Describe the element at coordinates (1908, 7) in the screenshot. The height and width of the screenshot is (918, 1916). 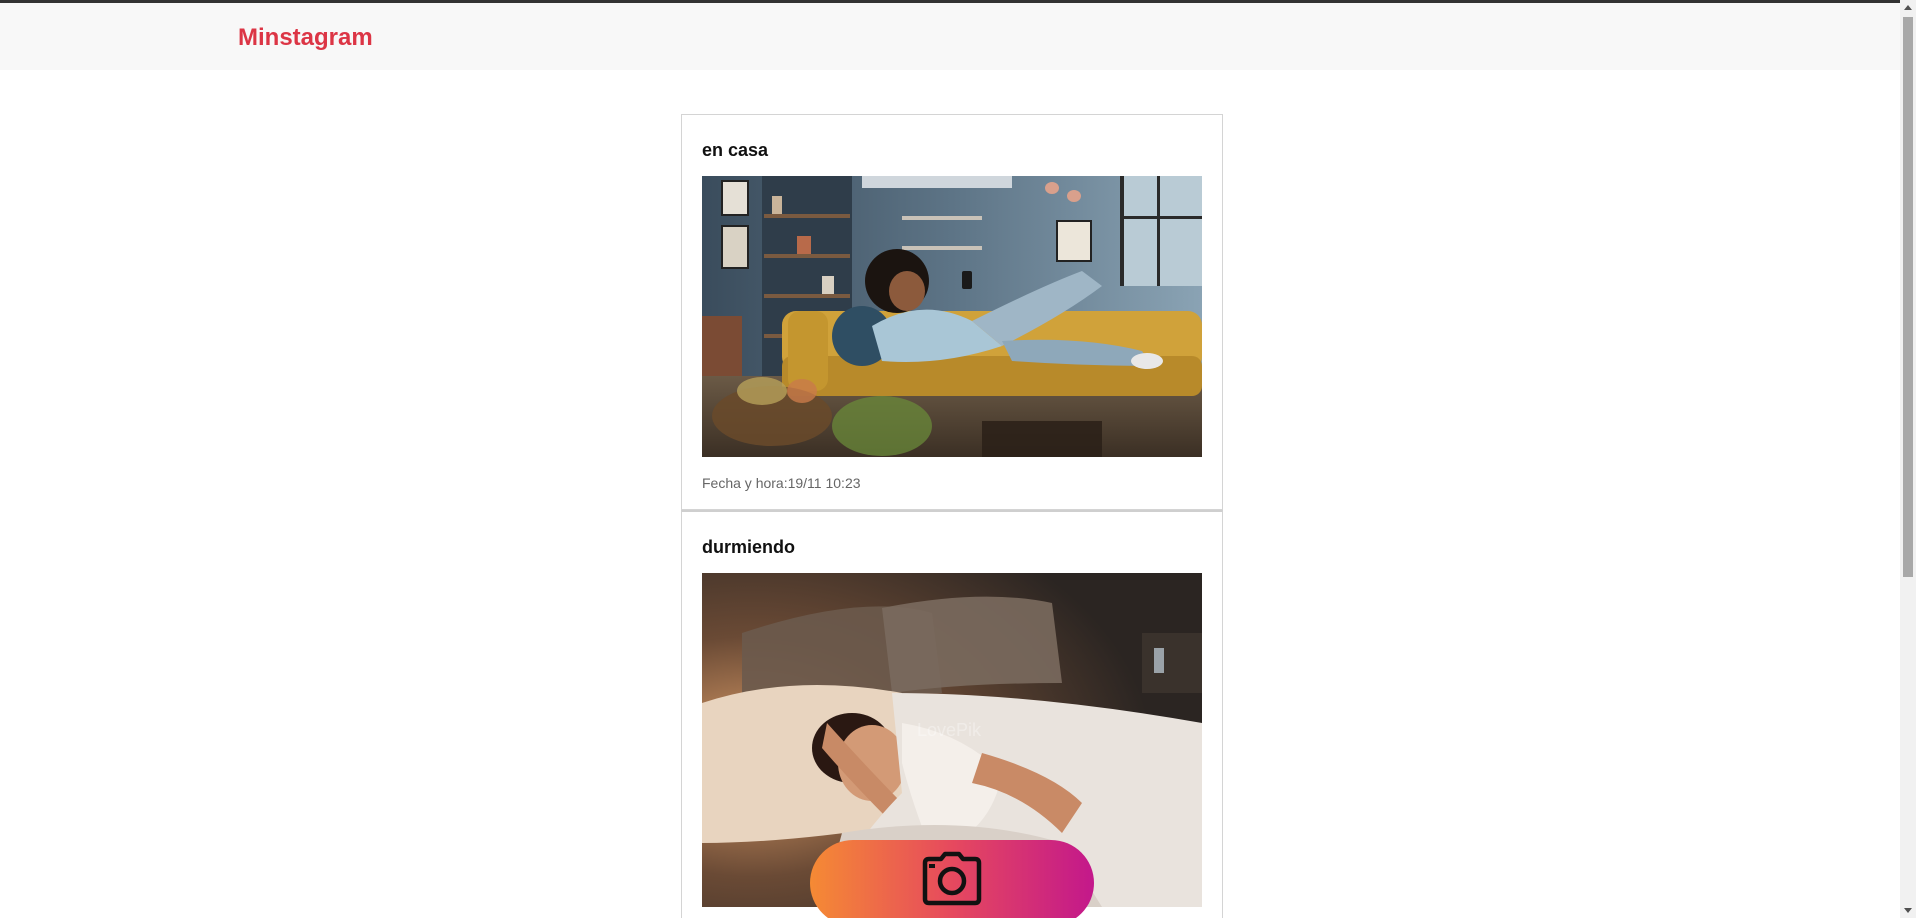
I see `scroll-up-icon` at that location.